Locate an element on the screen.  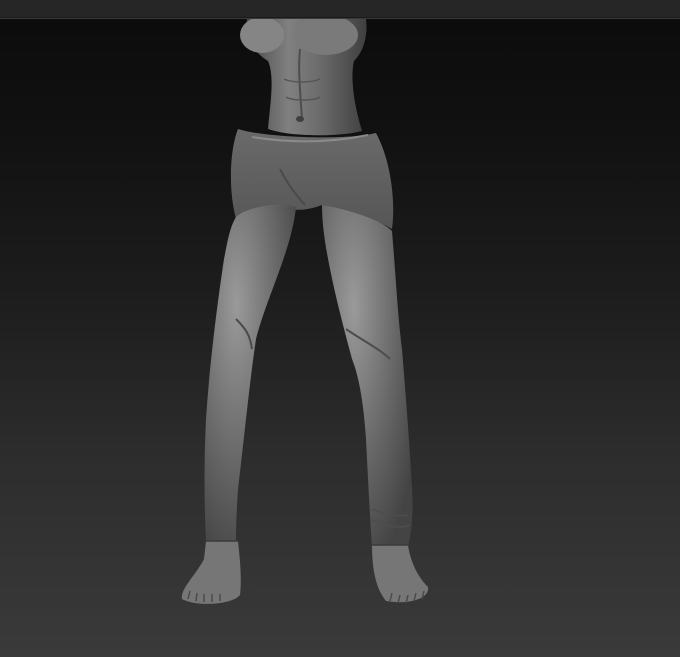
torso is located at coordinates (303, 77).